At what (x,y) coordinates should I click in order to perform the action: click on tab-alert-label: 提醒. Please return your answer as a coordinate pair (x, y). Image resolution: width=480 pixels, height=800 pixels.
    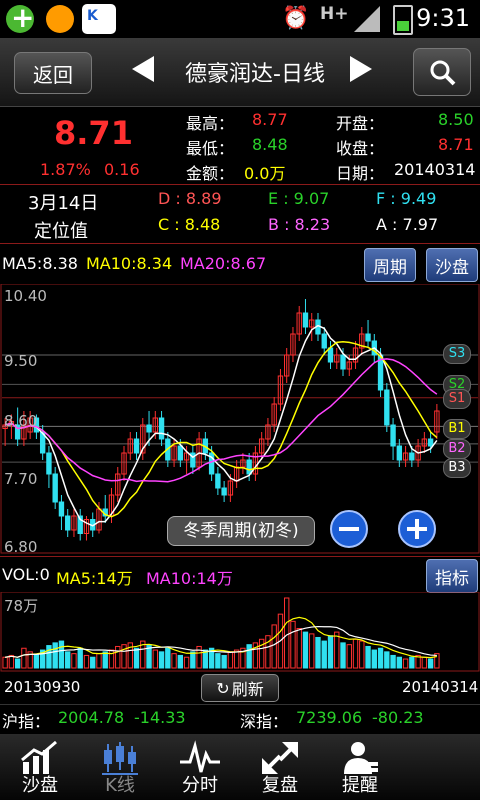
    Looking at the image, I should click on (360, 785).